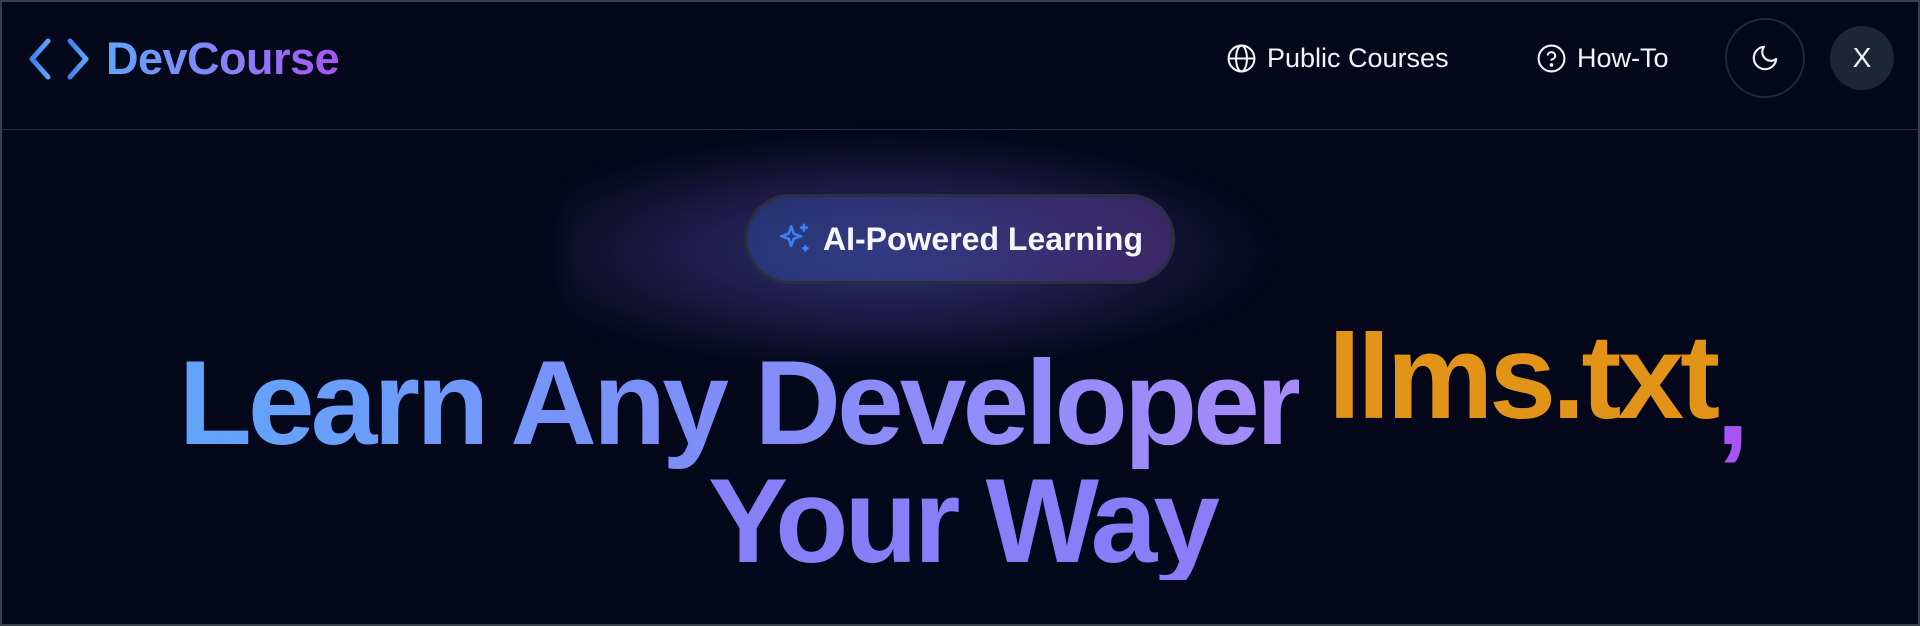 The width and height of the screenshot is (1920, 626). Describe the element at coordinates (740, 403) in the screenshot. I see `headline-part1: Learn Any Developer` at that location.